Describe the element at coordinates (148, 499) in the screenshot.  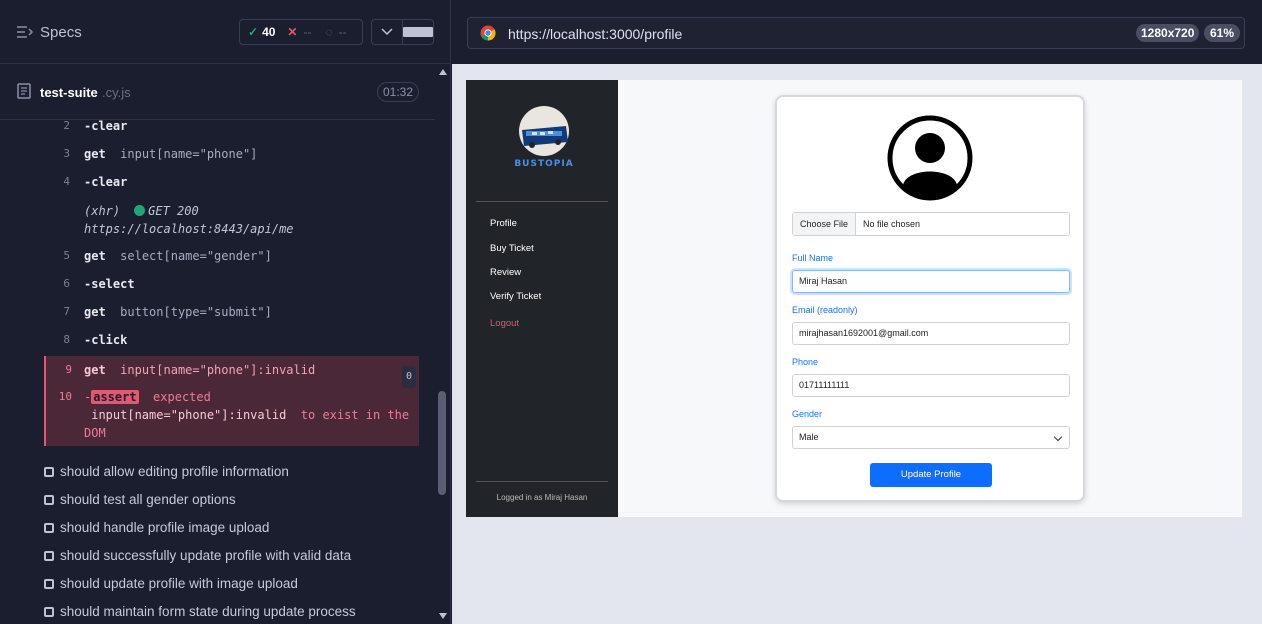
I see `test-title: should test all gender options` at that location.